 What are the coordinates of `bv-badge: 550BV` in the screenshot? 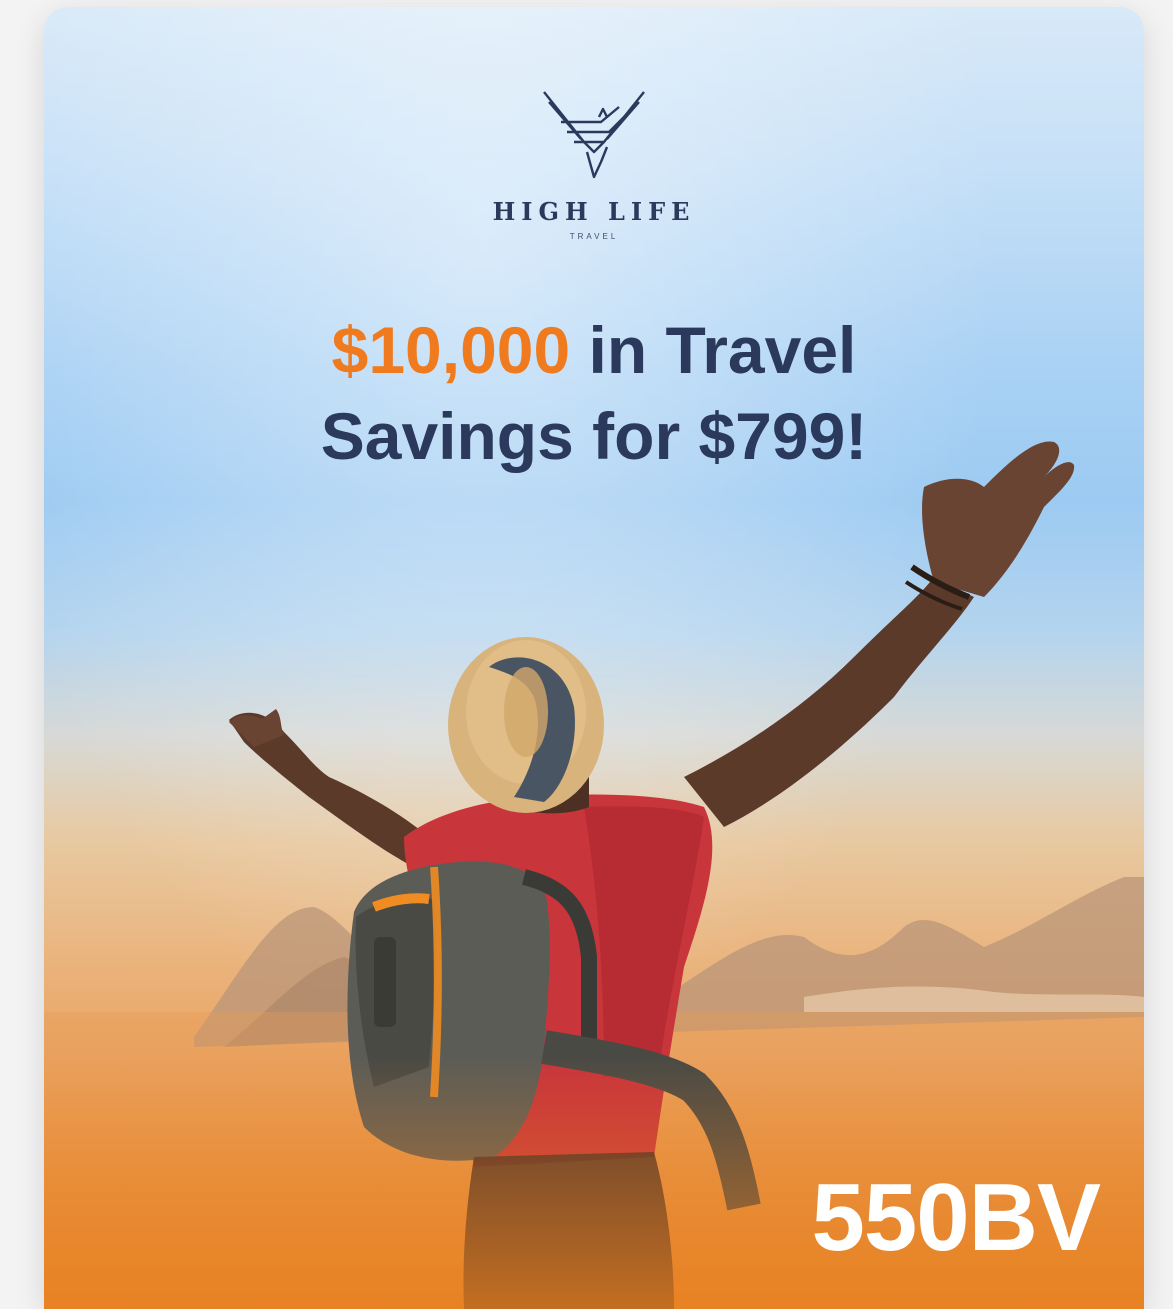 It's located at (956, 1217).